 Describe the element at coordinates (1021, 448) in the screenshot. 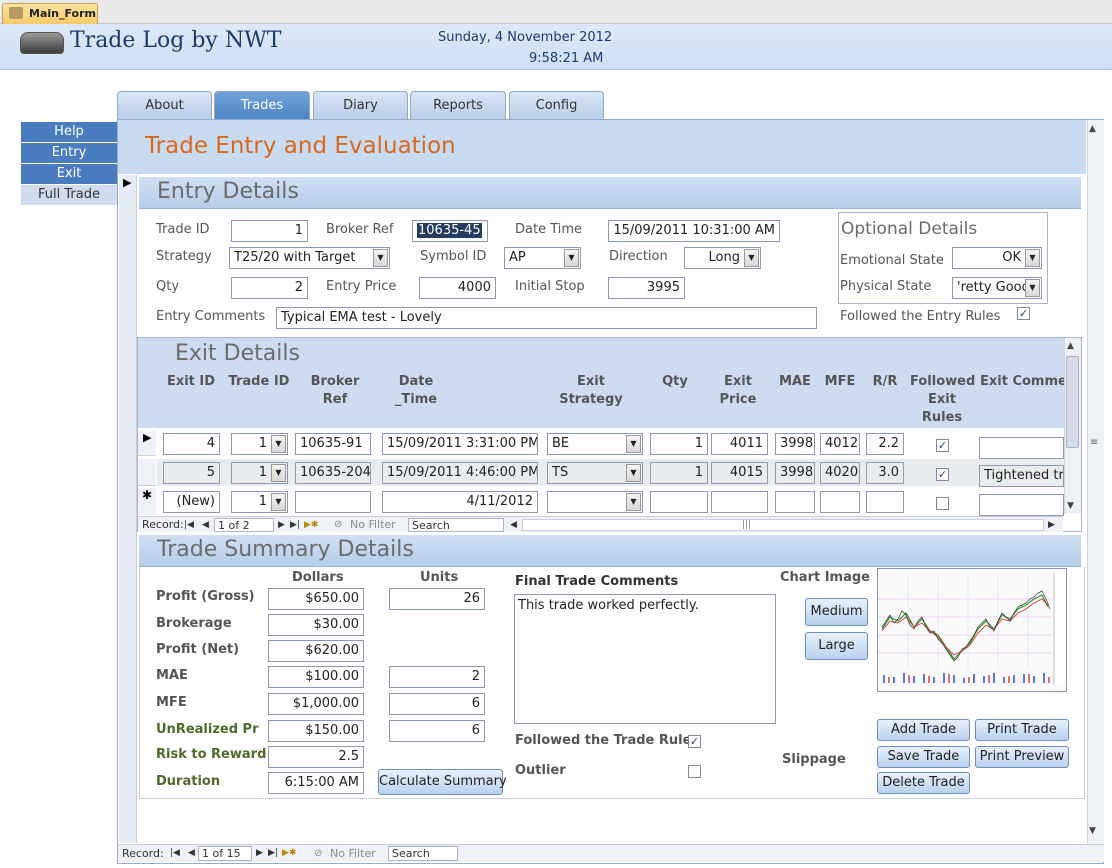

I see `exit-row-comment` at that location.